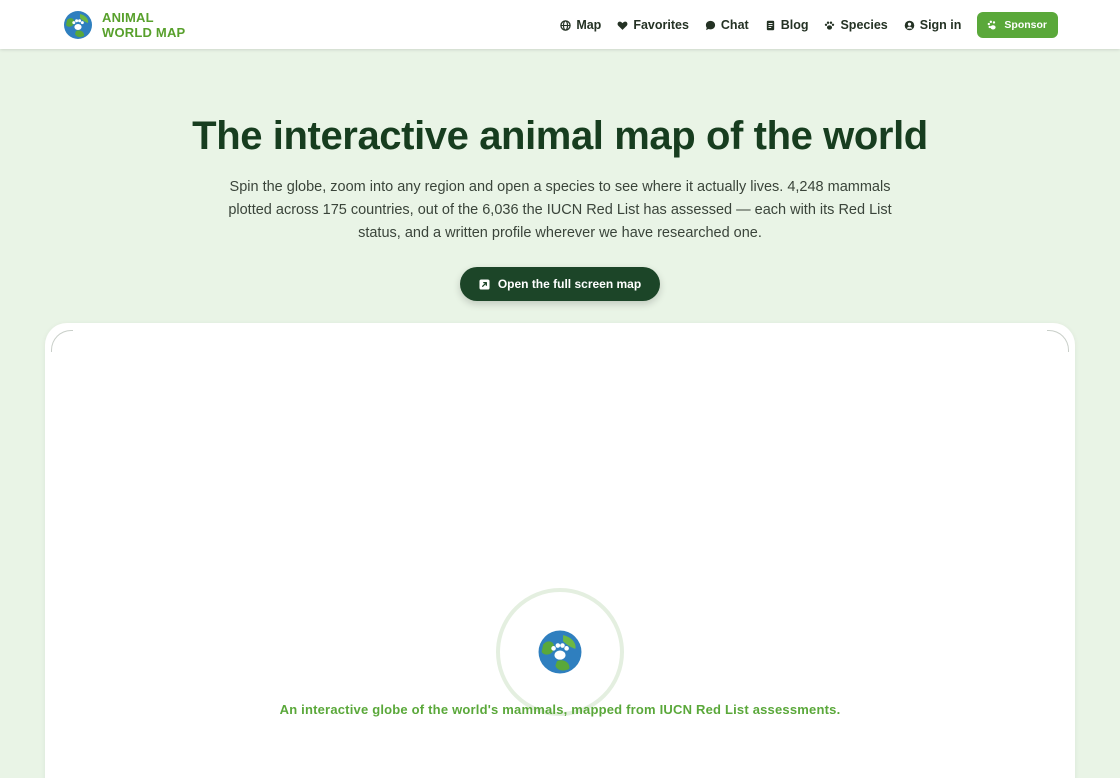 The height and width of the screenshot is (778, 1120). I want to click on nav-label-species: Species, so click(864, 25).